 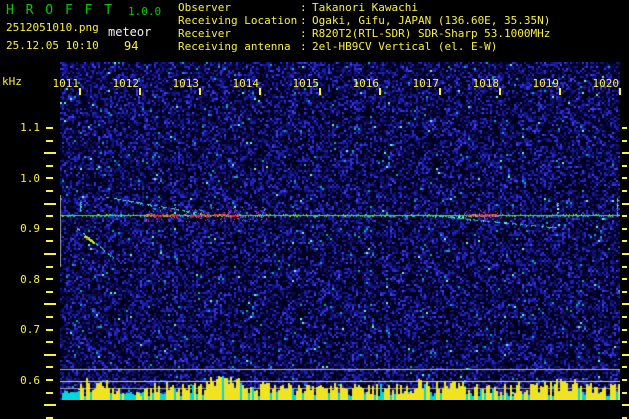 What do you see at coordinates (606, 83) in the screenshot?
I see `x-tick-label-1020: 1020` at bounding box center [606, 83].